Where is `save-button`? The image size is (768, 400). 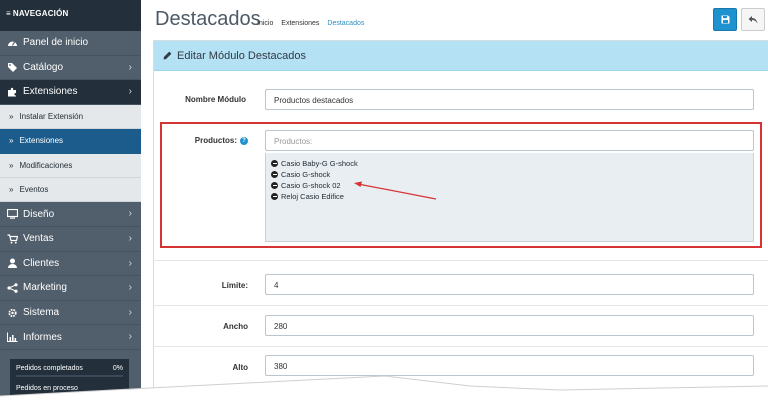 save-button is located at coordinates (725, 19).